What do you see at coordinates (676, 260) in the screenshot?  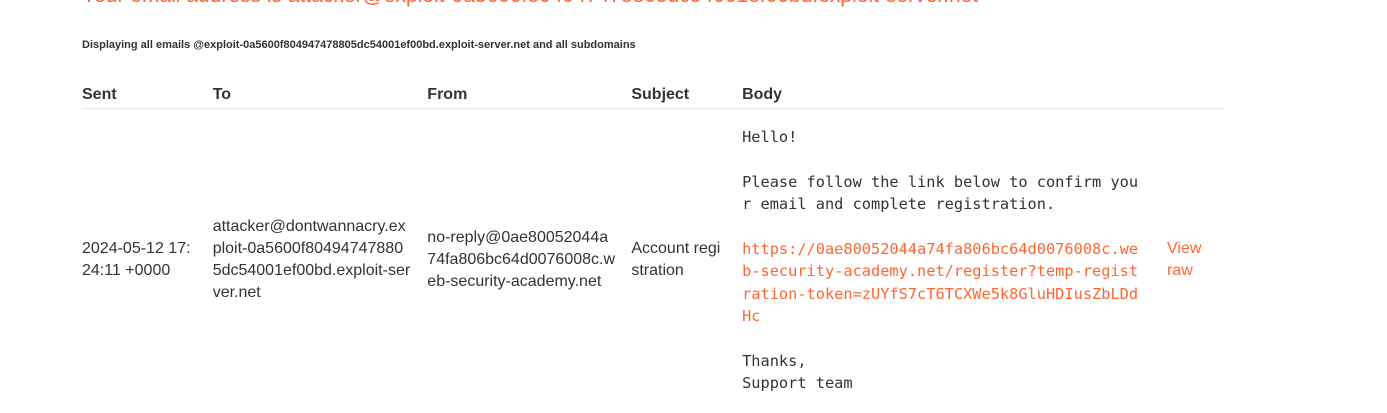 I see `email-subject-cell: Account registration` at bounding box center [676, 260].